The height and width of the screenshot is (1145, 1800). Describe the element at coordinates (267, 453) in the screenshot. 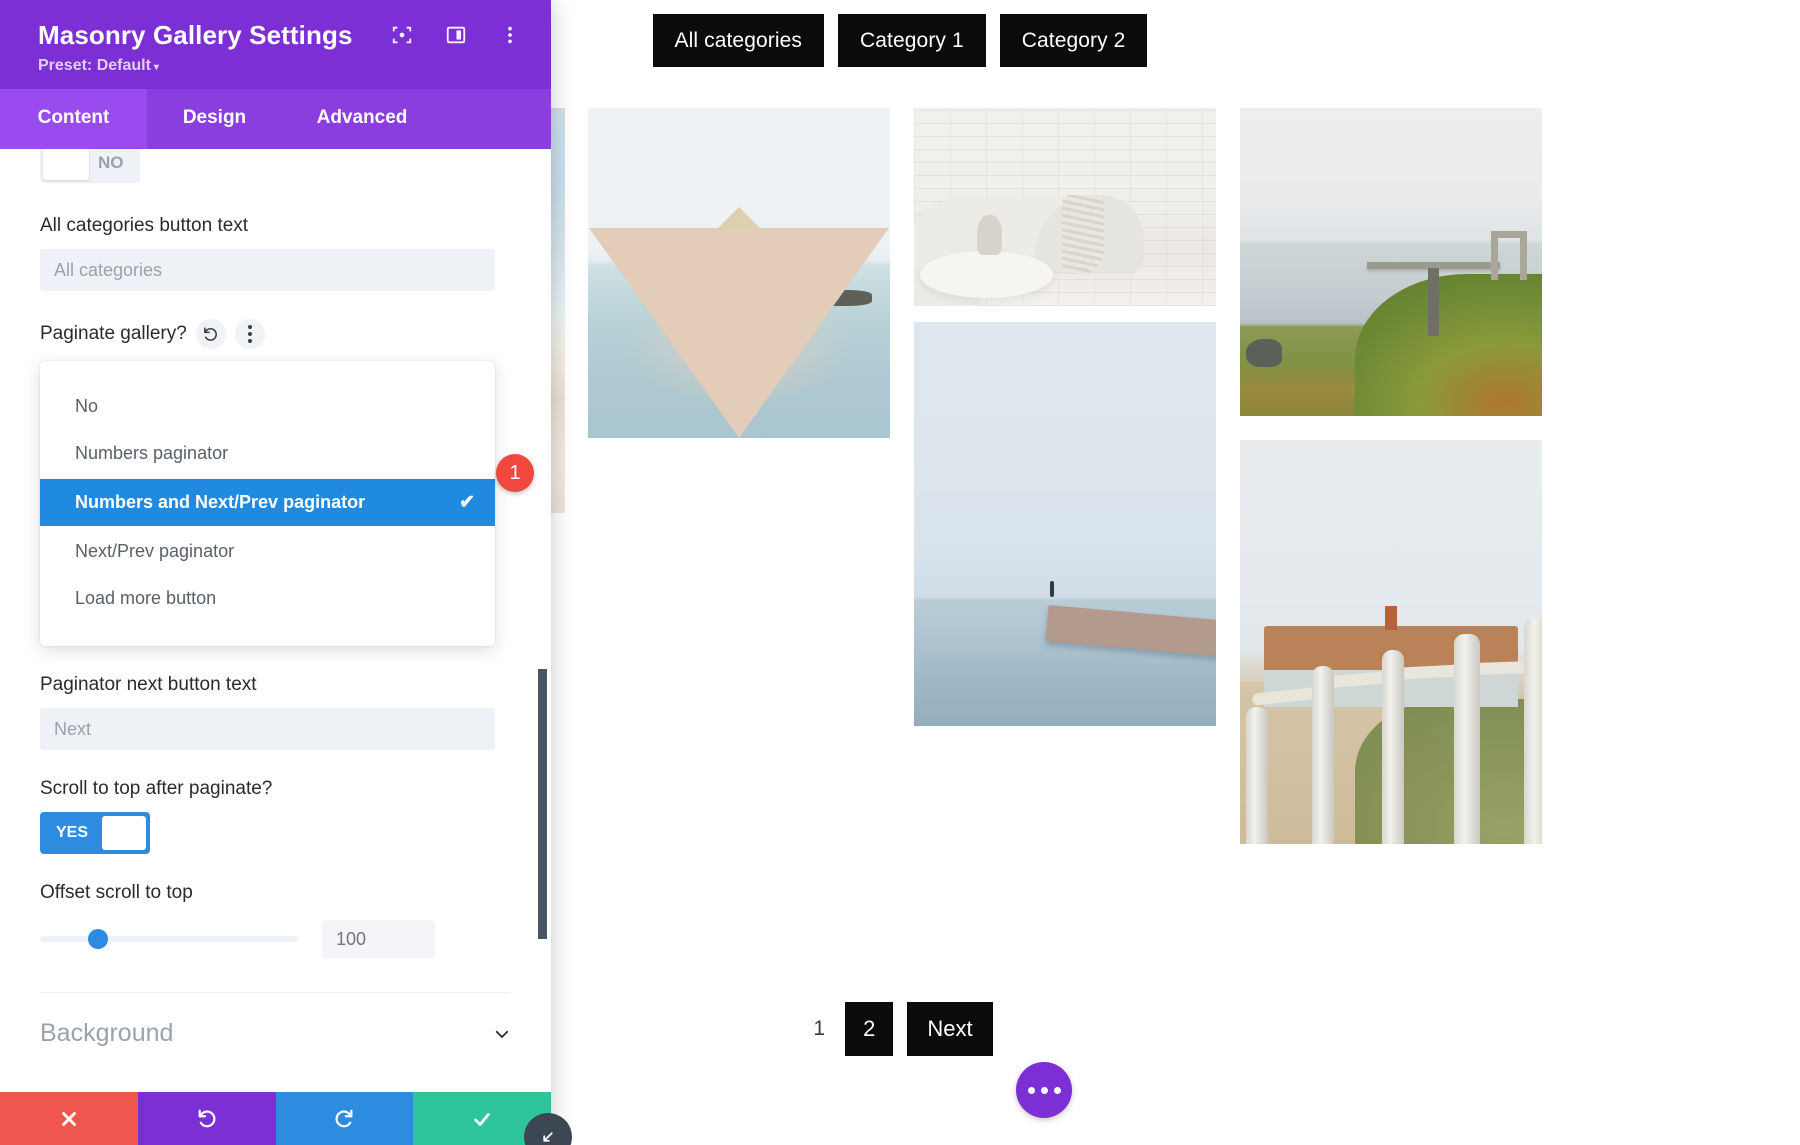

I see `option-numbers-paginator: Numbers paginator` at that location.